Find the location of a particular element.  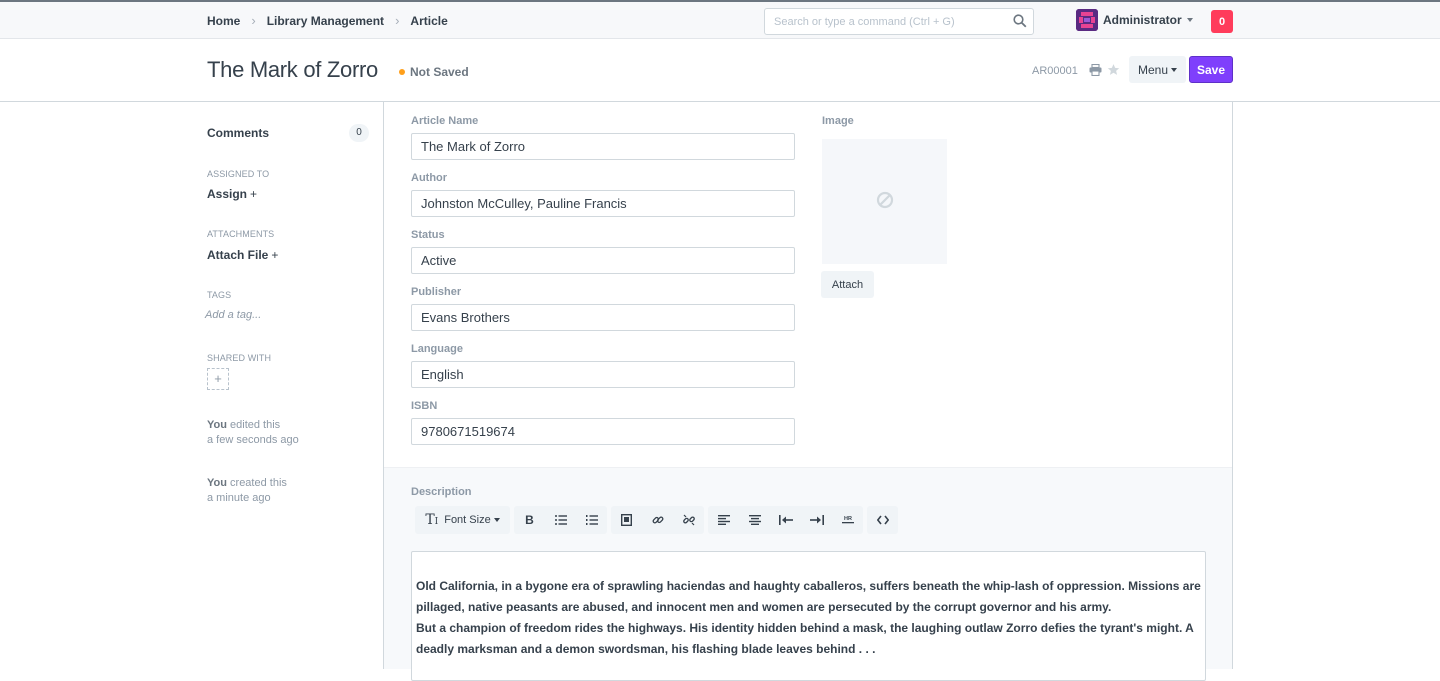

attach-file-button: Attach File + is located at coordinates (242, 255).